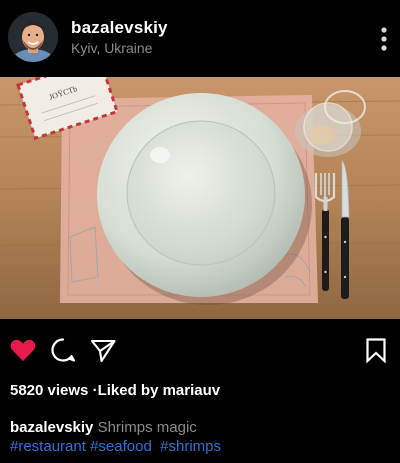  Describe the element at coordinates (48, 446) in the screenshot. I see `hashtag-restaurant: #restaurant` at that location.